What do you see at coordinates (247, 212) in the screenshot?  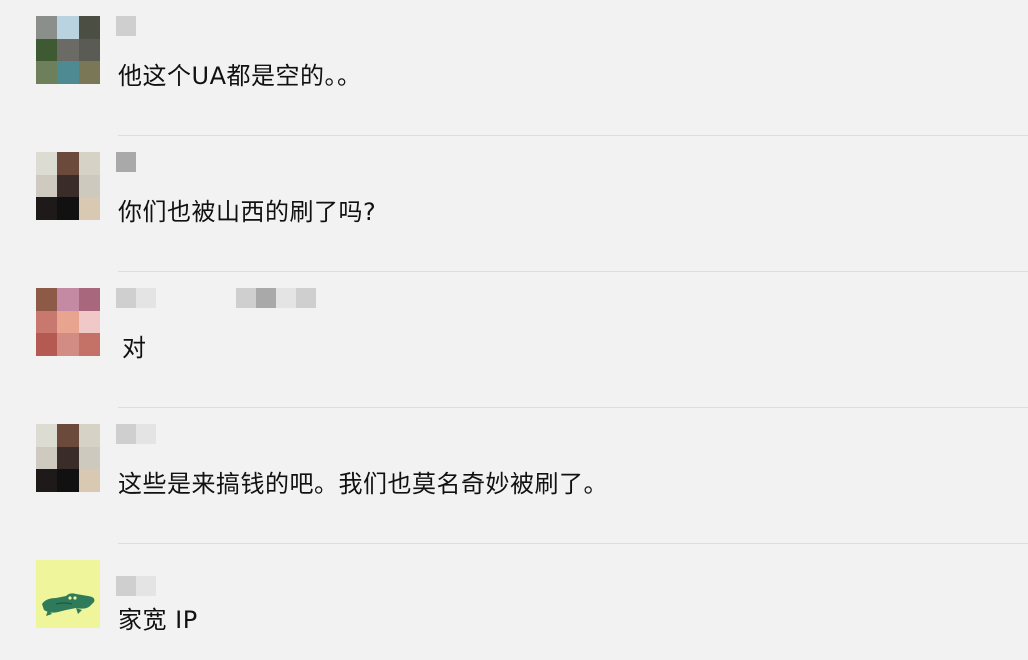 I see `message-text: 你们也被山西的刷了吗?` at bounding box center [247, 212].